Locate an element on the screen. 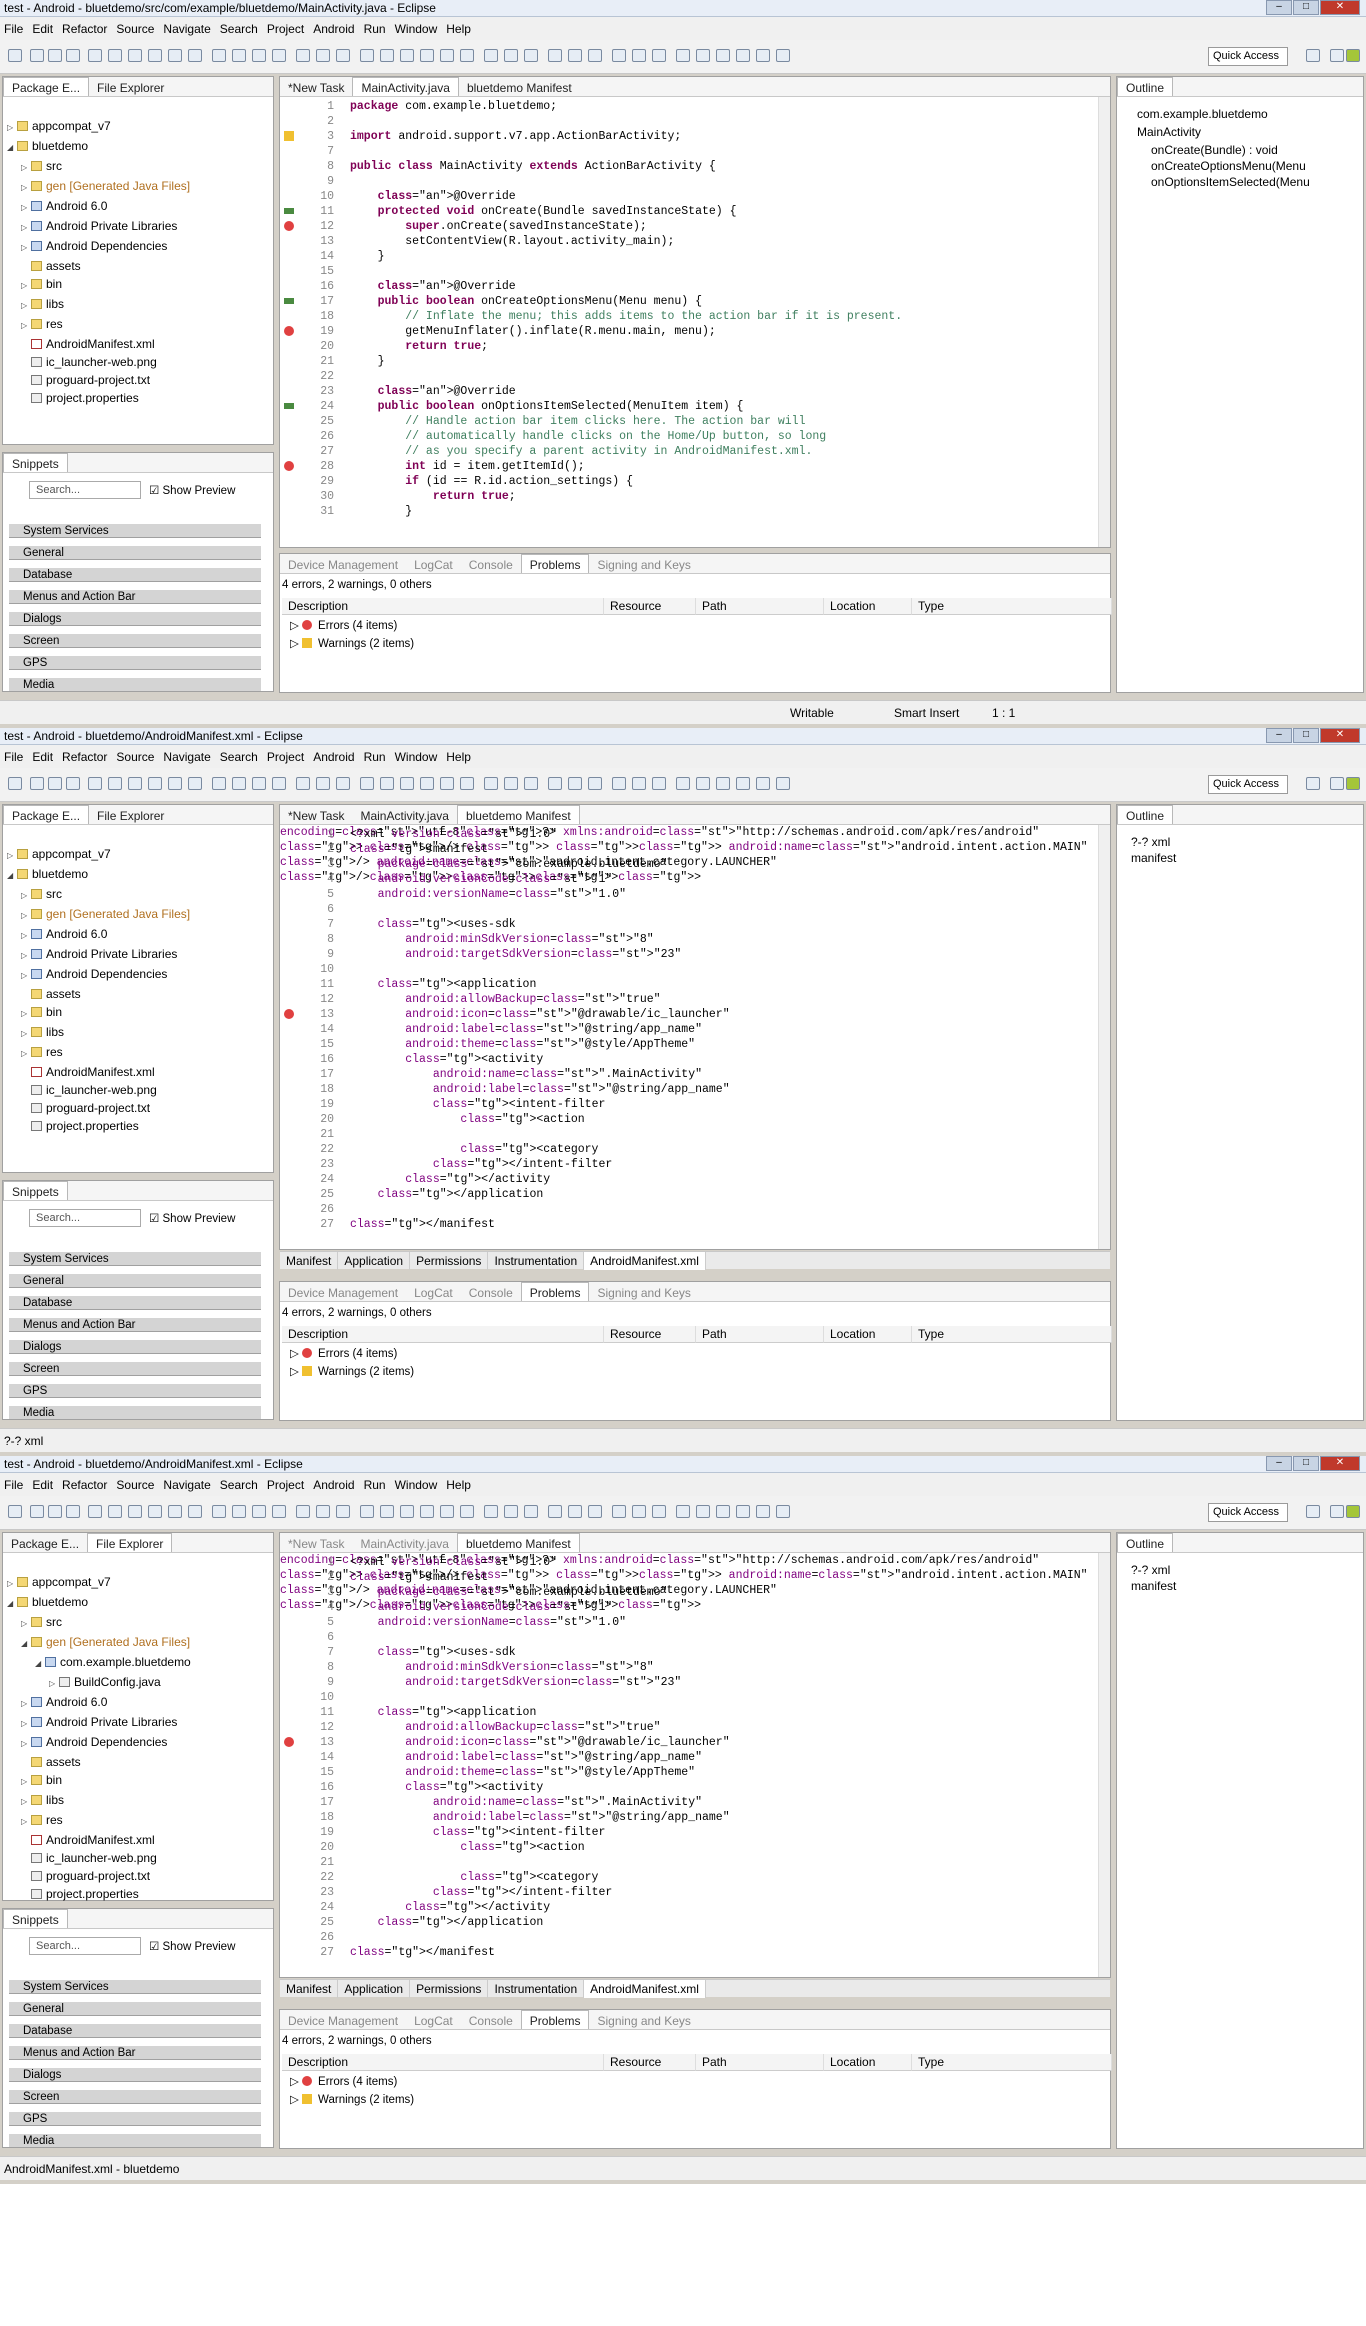 Image resolution: width=1366 pixels, height=2326 pixels. android-perspective-icon is located at coordinates (1353, 783).